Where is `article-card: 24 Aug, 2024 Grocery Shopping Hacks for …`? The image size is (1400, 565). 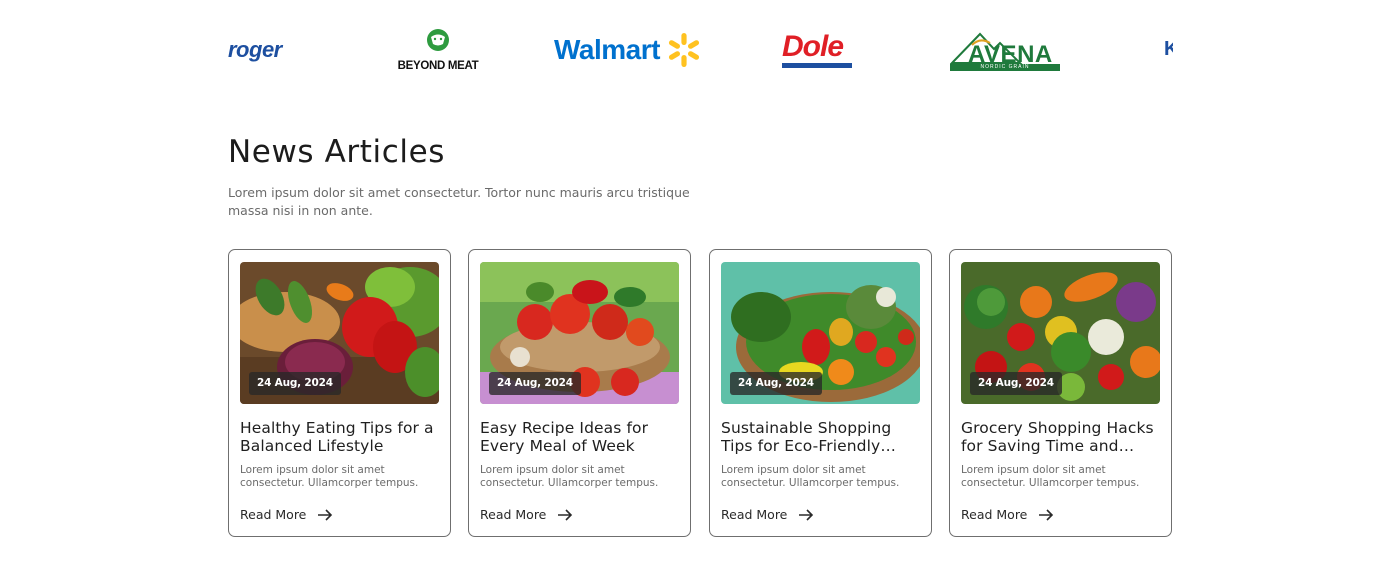
article-card: 24 Aug, 2024 Grocery Shopping Hacks for … is located at coordinates (1060, 393).